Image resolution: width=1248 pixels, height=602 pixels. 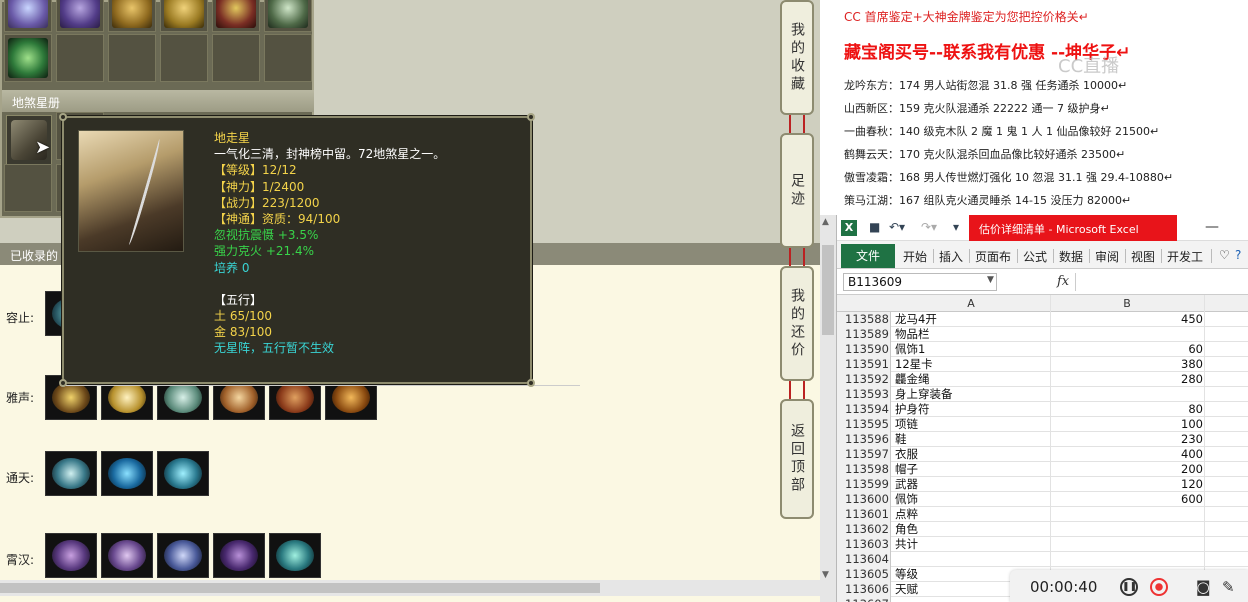 What do you see at coordinates (828, 408) in the screenshot?
I see `vertical-scrollbar: ▲ ▼` at bounding box center [828, 408].